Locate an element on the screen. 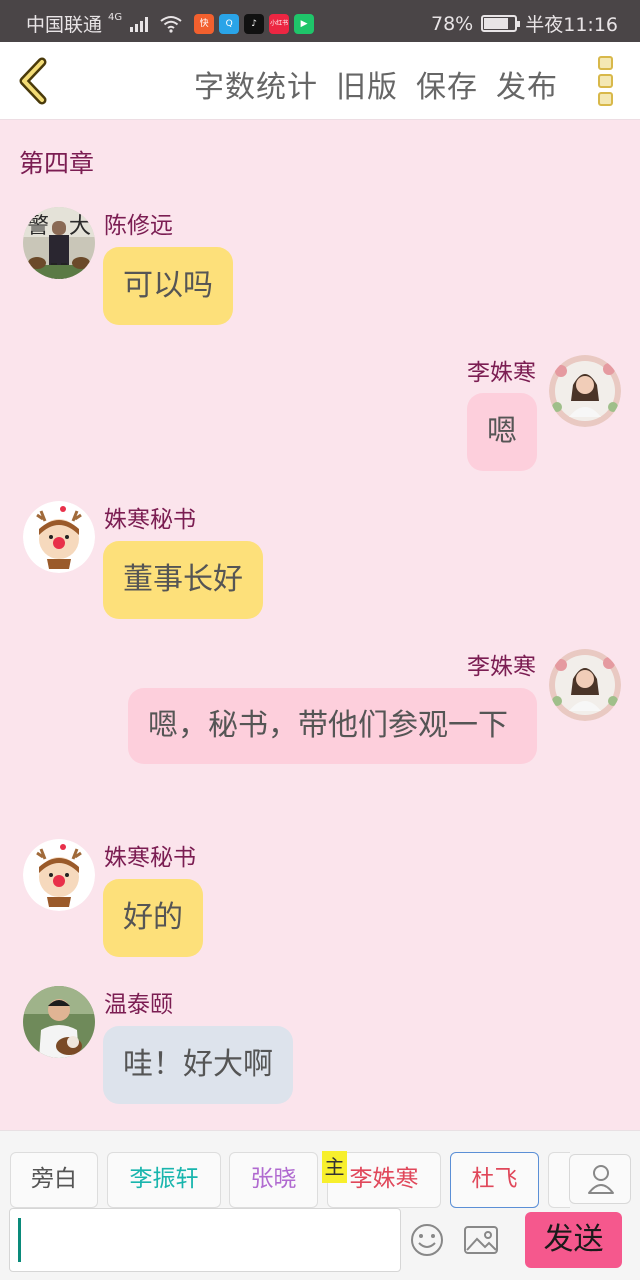  qq-browser-app-icon: Q is located at coordinates (229, 23).